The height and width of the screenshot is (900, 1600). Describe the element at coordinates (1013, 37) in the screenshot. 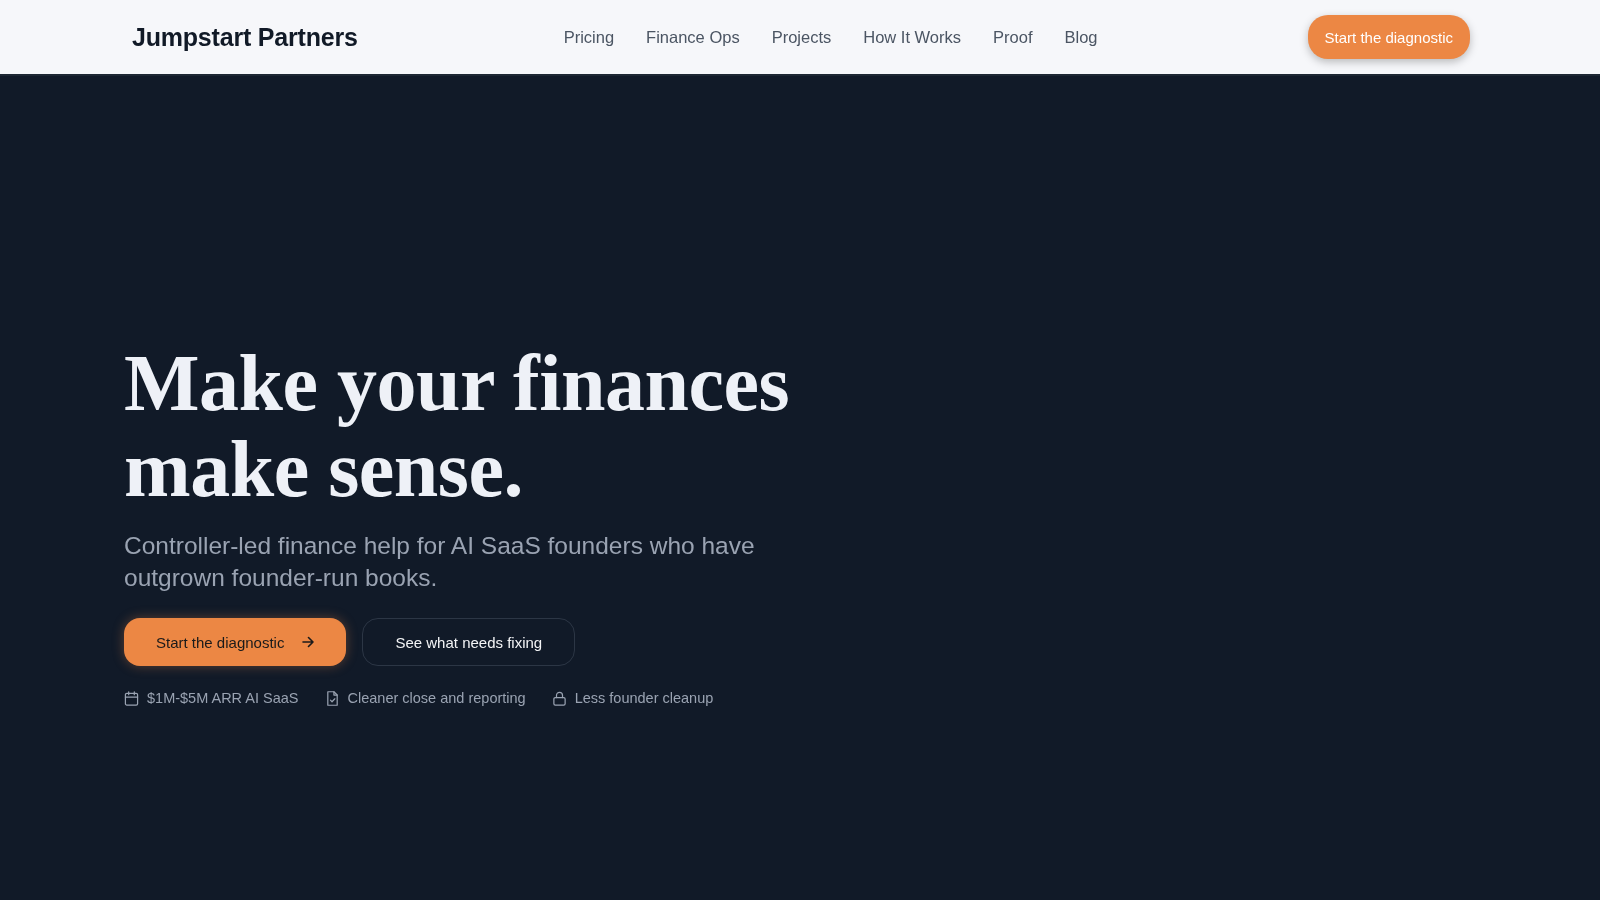

I see `nav-link: Proof` at that location.